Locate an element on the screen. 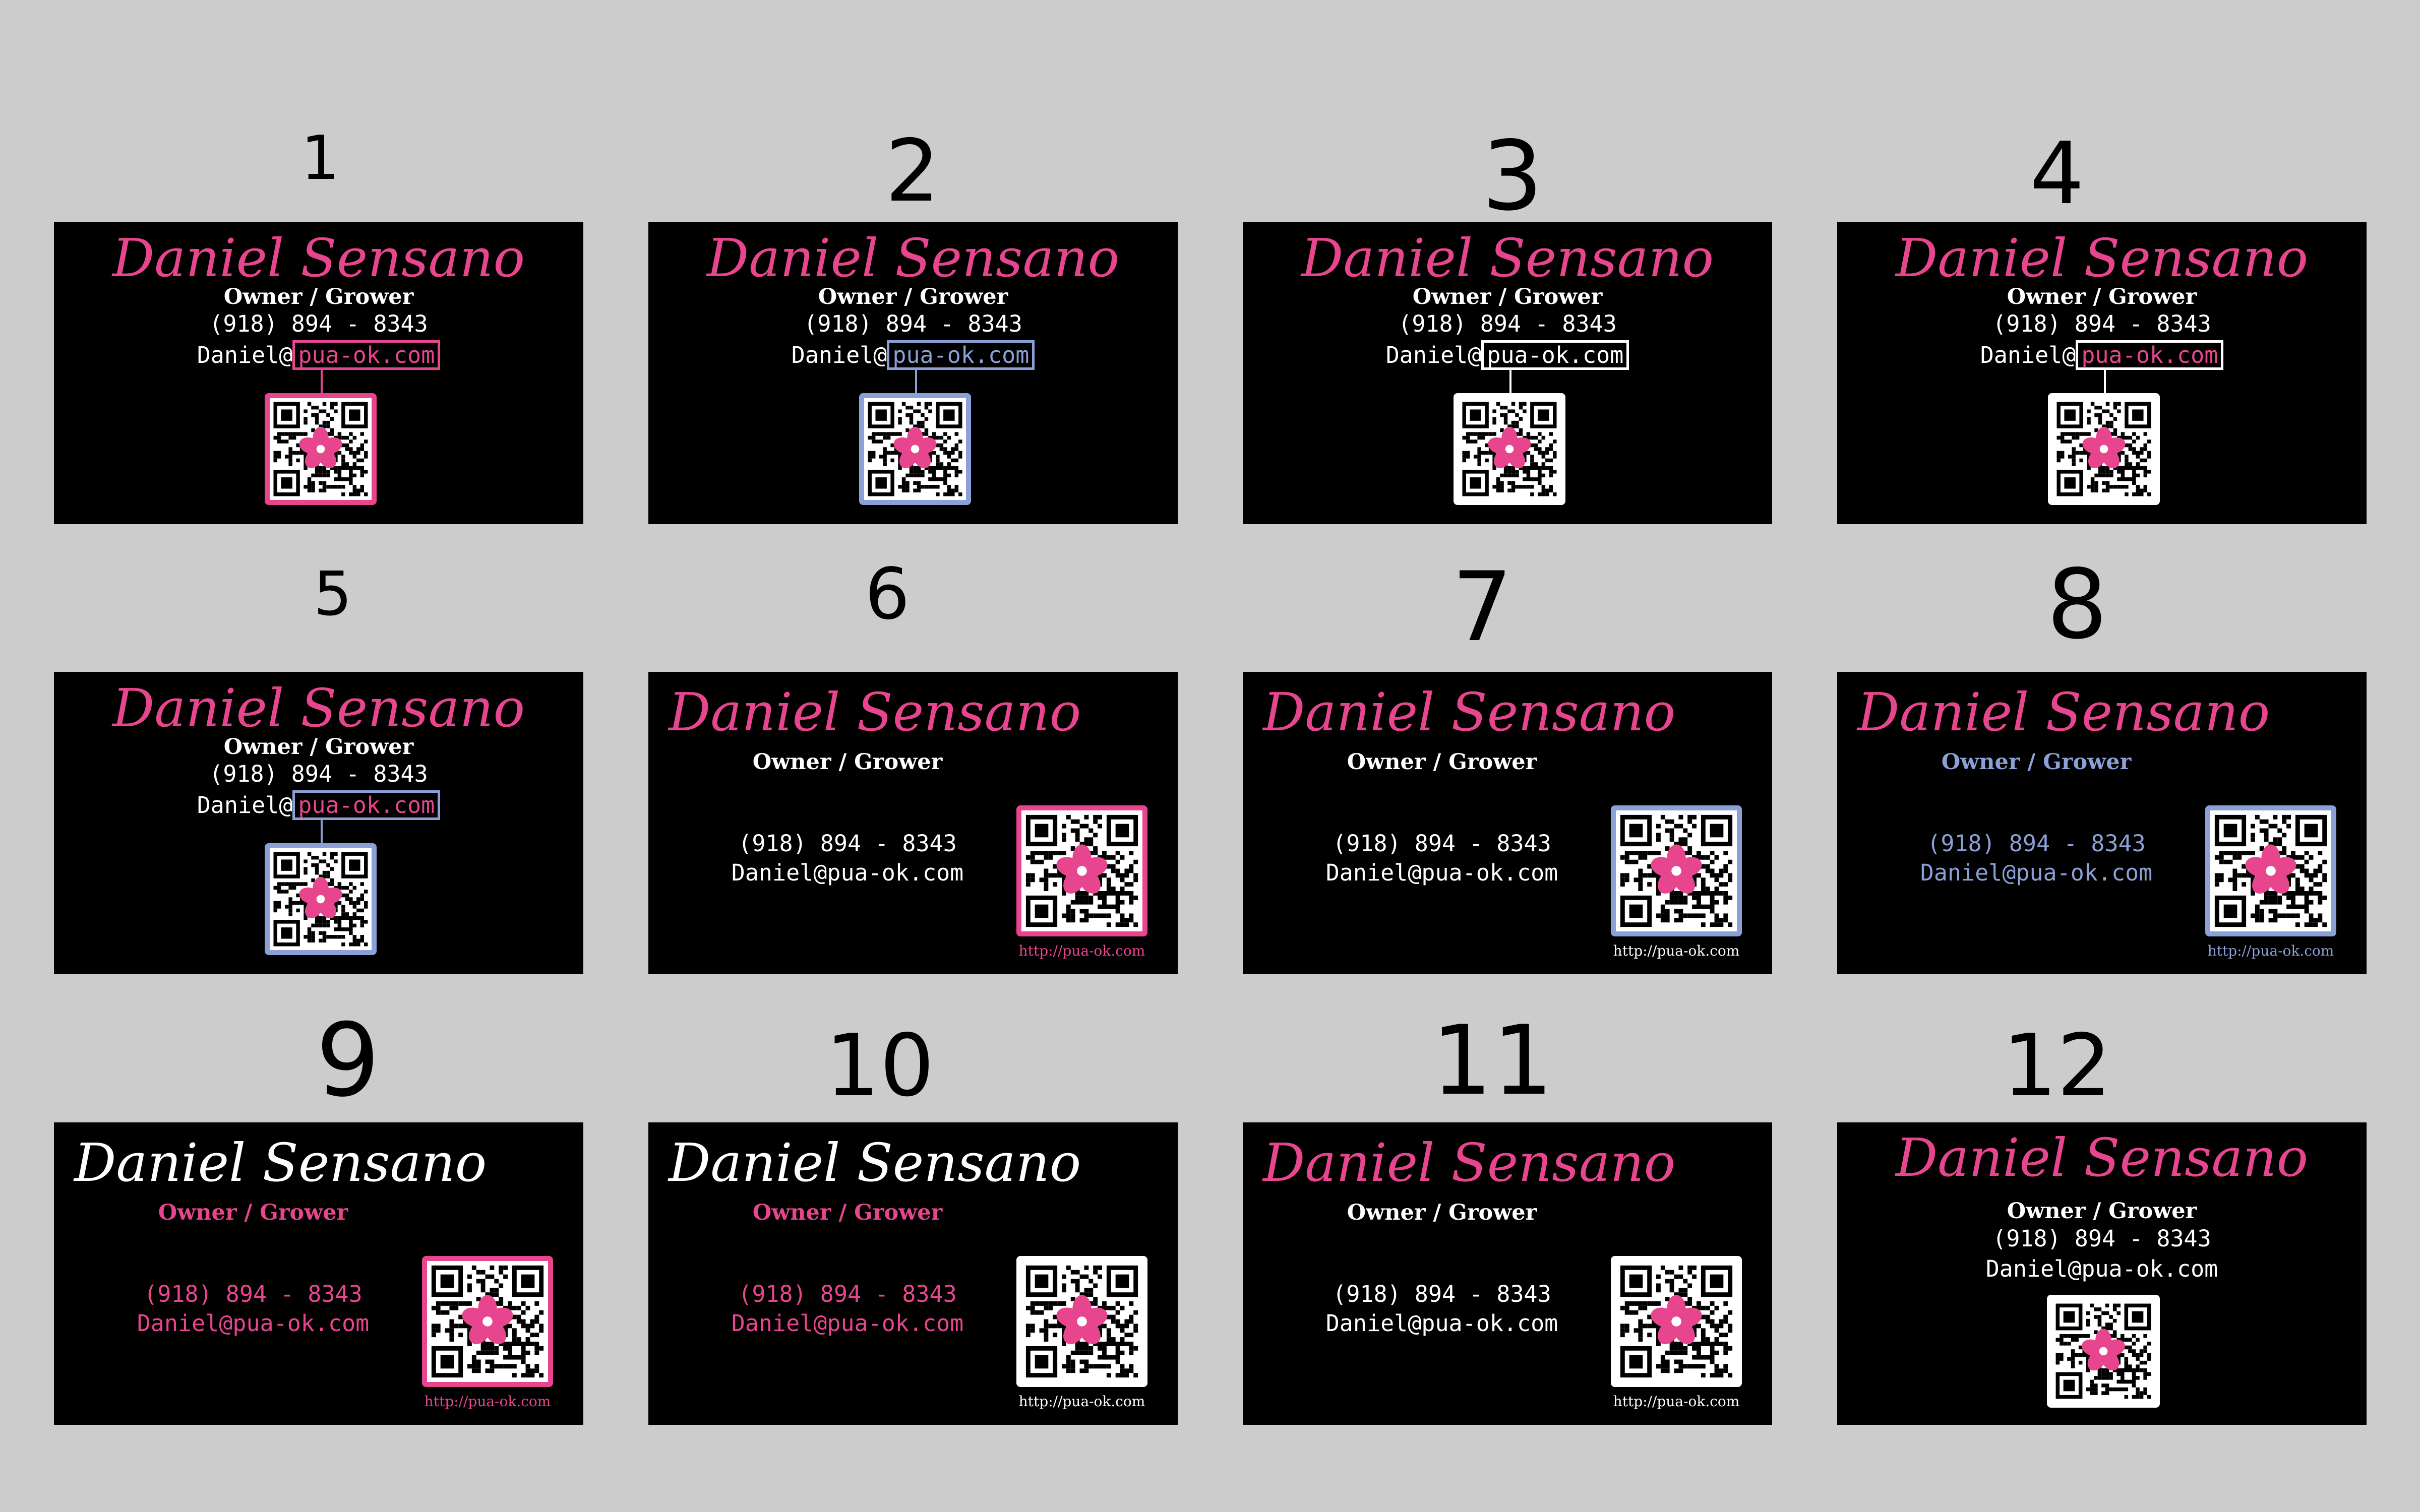 This screenshot has width=2420, height=1512. card-number: 2 is located at coordinates (912, 171).